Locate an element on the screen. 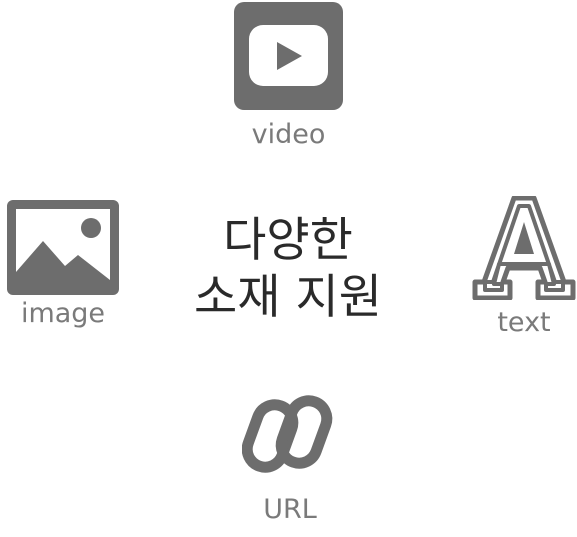  center-title-line-2: 소재 지원 is located at coordinates (288, 297).